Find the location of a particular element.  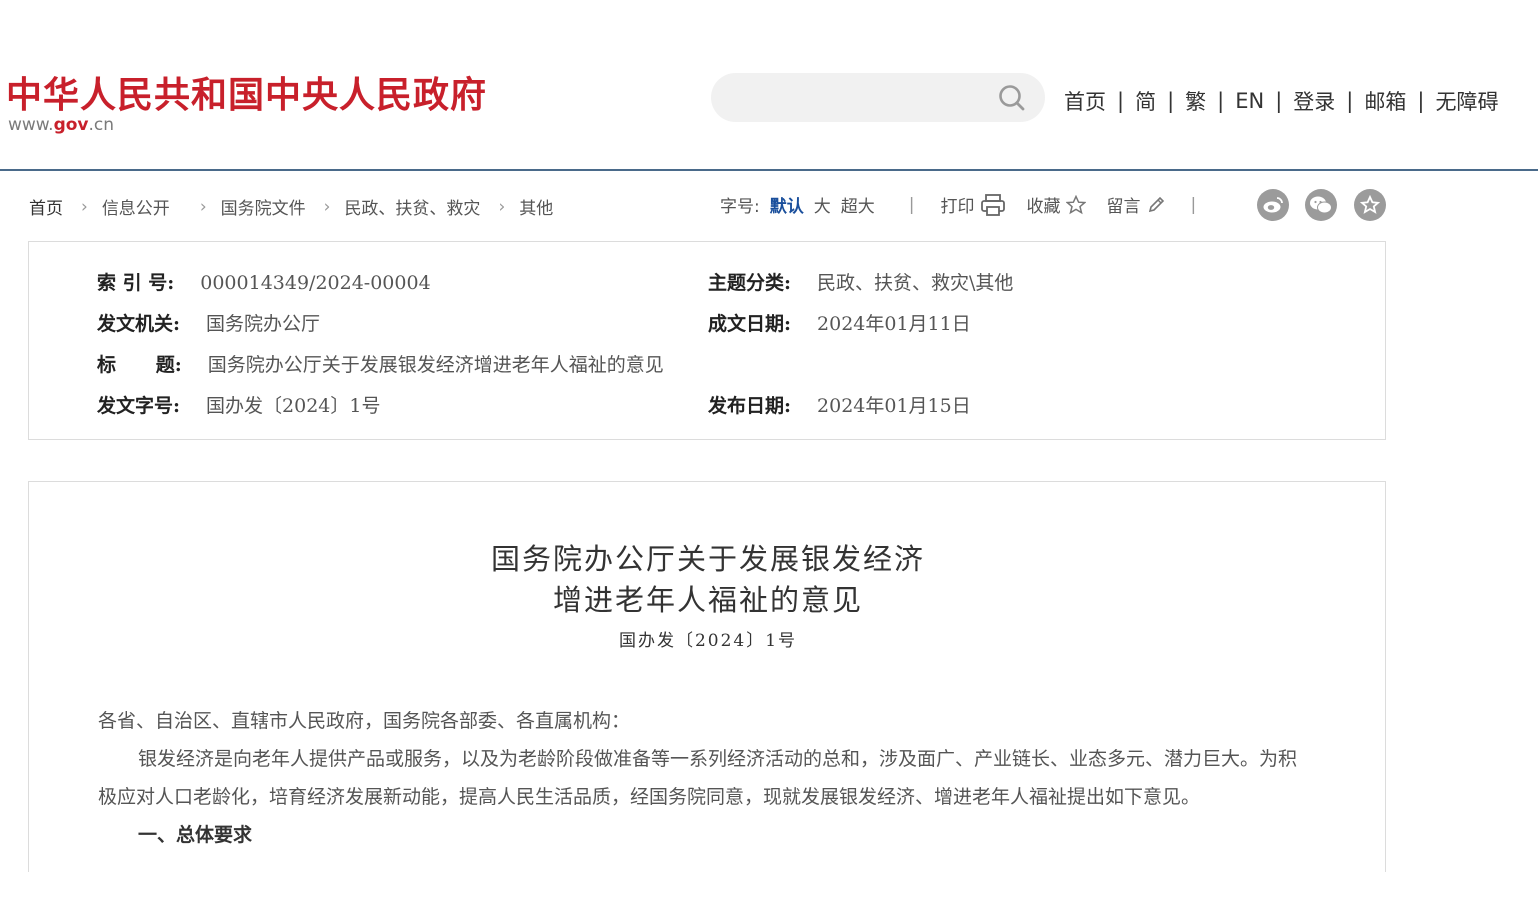

breadcrumb-home: 首页 is located at coordinates (46, 206).